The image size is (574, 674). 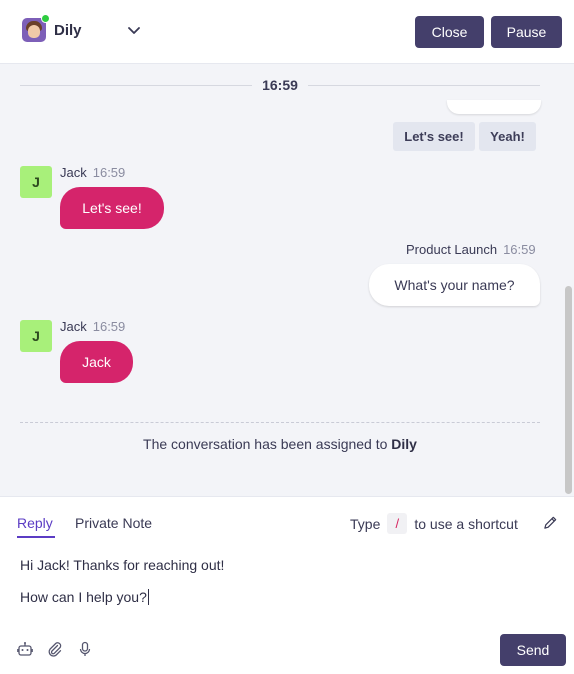 I want to click on message-editor-text: How can I help you?, so click(x=83, y=597).